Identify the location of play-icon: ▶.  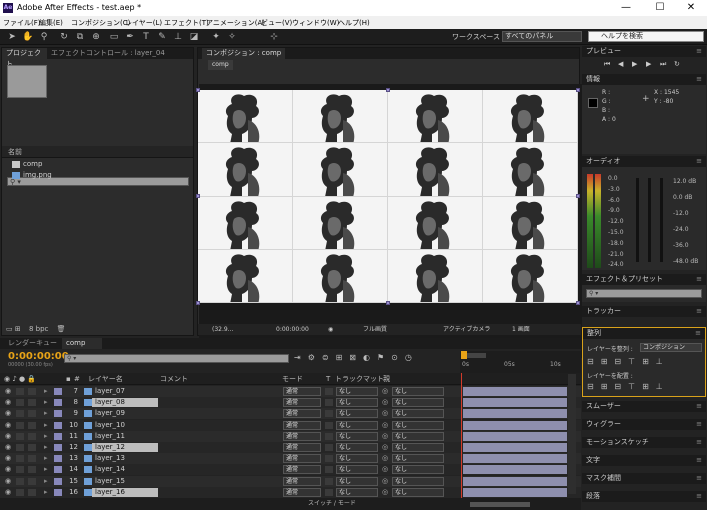
(634, 64).